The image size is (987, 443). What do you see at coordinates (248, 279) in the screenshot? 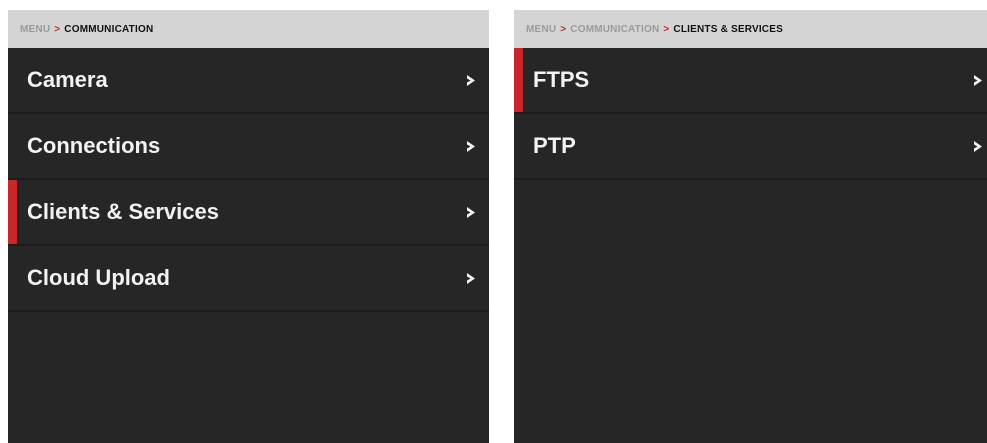
I see `menu-item-cloud-upload: Cloud Upload` at bounding box center [248, 279].